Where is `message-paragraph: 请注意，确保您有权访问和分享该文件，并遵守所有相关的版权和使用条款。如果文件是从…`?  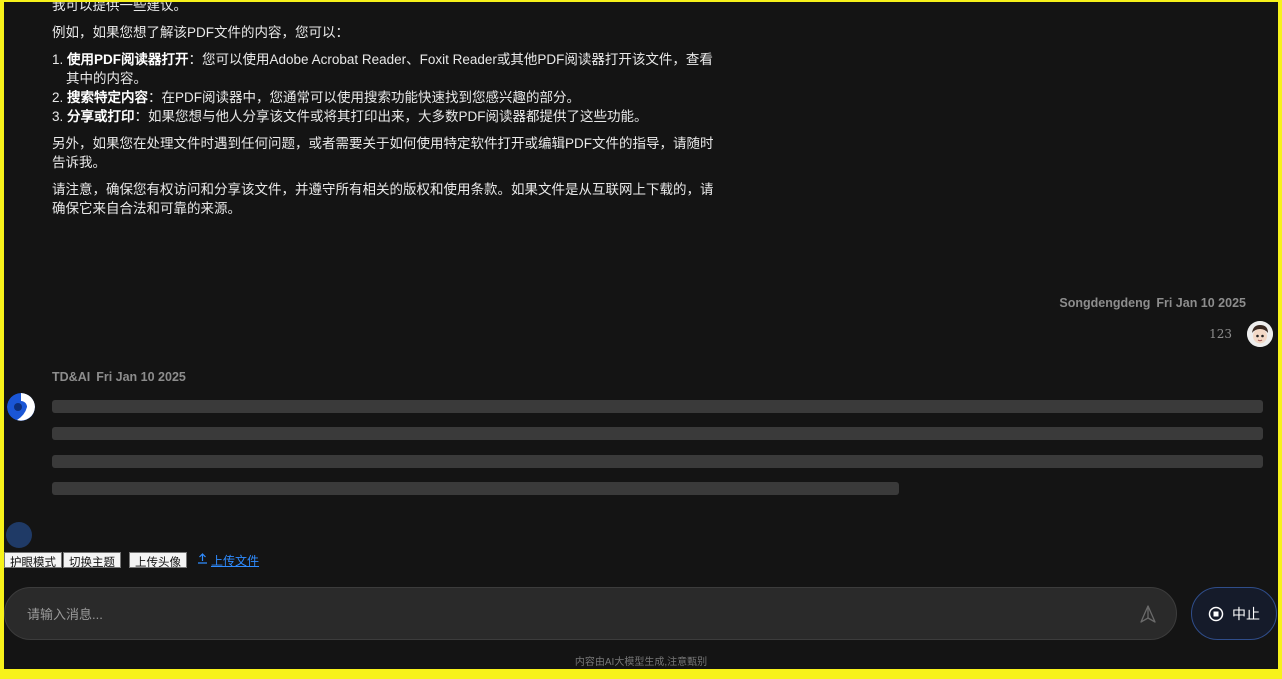 message-paragraph: 请注意，确保您有权访问和分享该文件，并遵守所有相关的版权和使用条款。如果文件是从… is located at coordinates (383, 199).